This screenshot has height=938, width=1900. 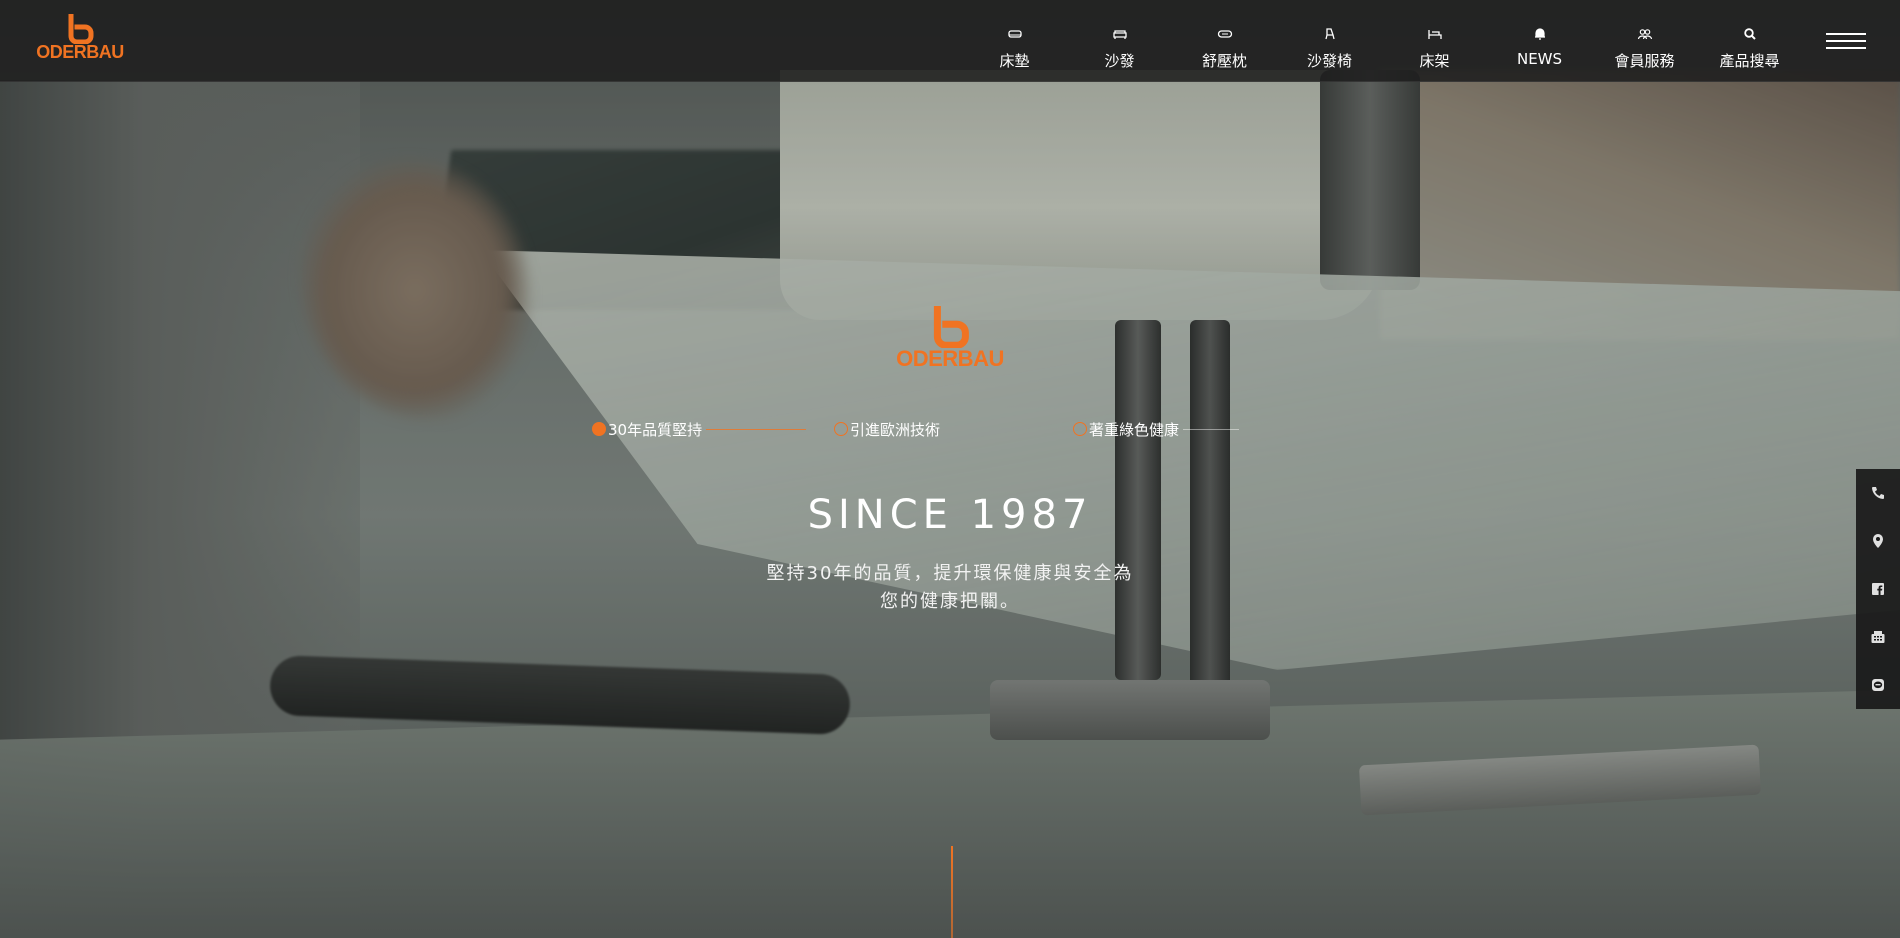 What do you see at coordinates (1749, 61) in the screenshot?
I see `nav-item-label: 產品搜尋` at bounding box center [1749, 61].